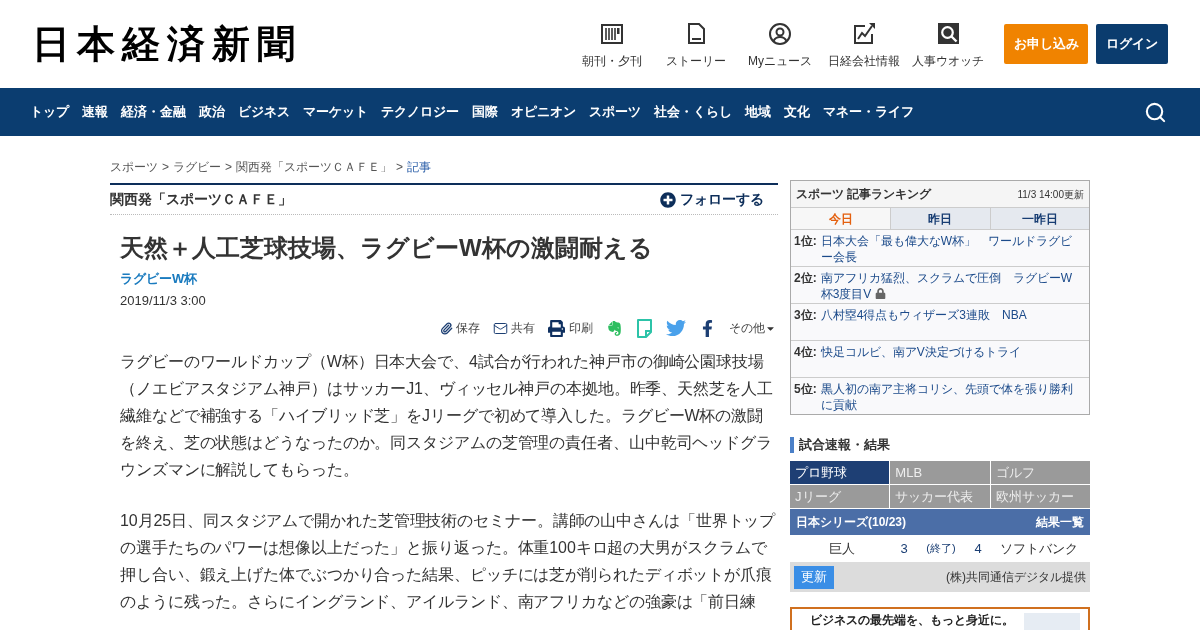  Describe the element at coordinates (134, 167) in the screenshot. I see `breadcrumb-link: スポーツ` at that location.